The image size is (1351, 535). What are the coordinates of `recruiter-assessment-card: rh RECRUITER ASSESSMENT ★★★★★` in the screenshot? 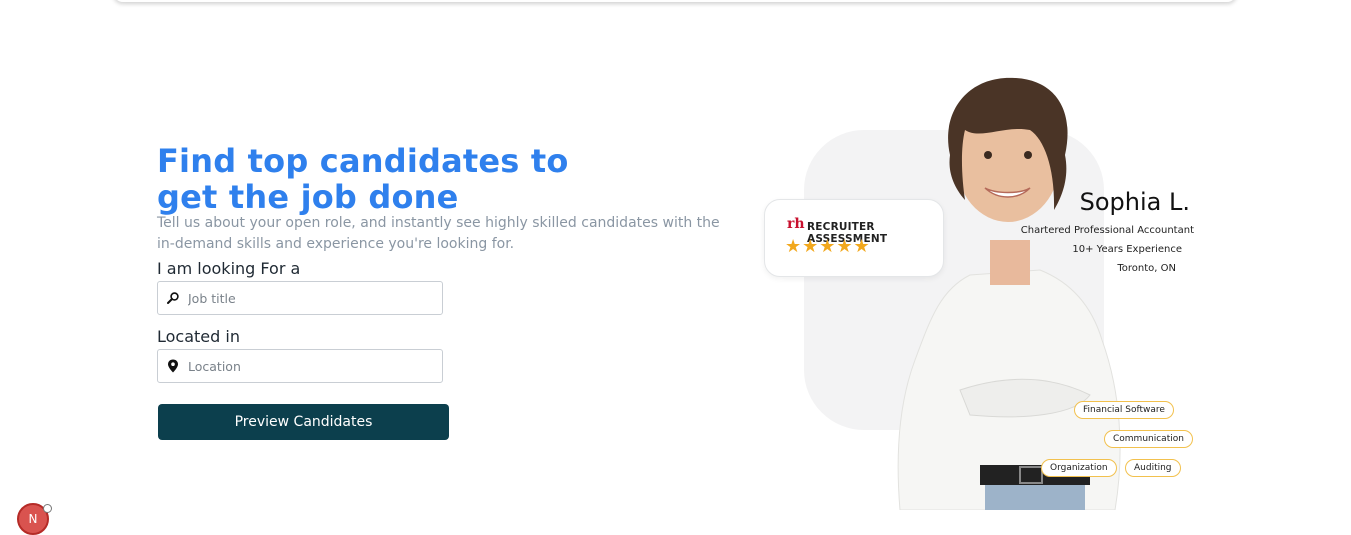 It's located at (854, 238).